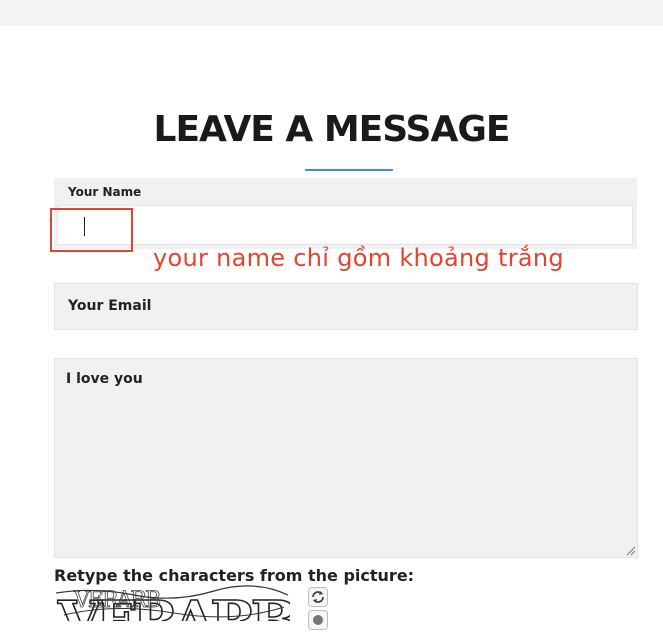 The height and width of the screenshot is (634, 663). What do you see at coordinates (631, 551) in the screenshot?
I see `resize-handle-icon` at bounding box center [631, 551].